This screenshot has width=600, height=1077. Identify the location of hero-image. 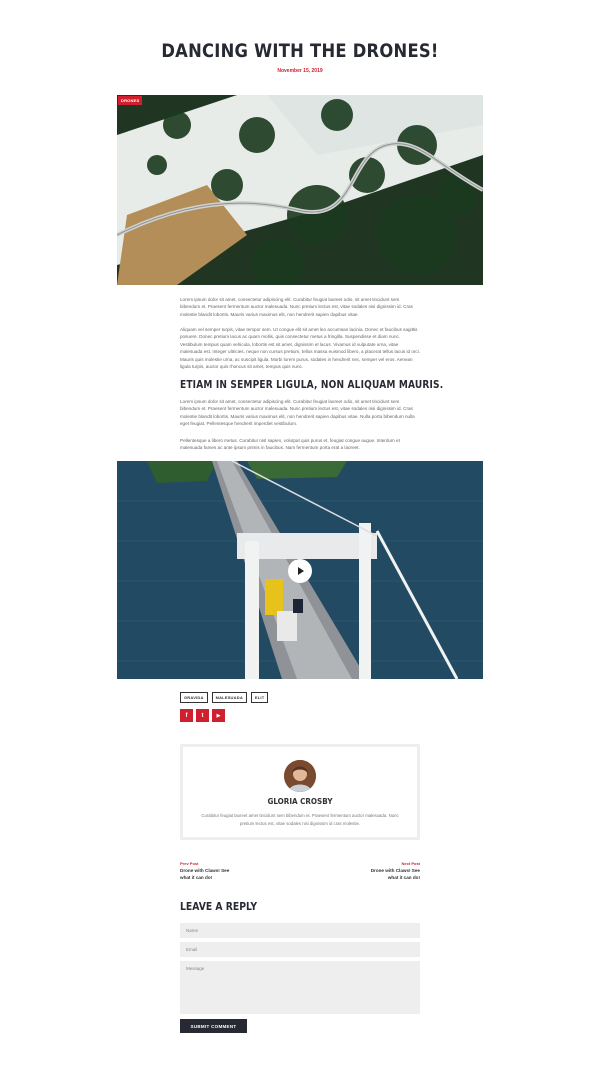
(300, 190).